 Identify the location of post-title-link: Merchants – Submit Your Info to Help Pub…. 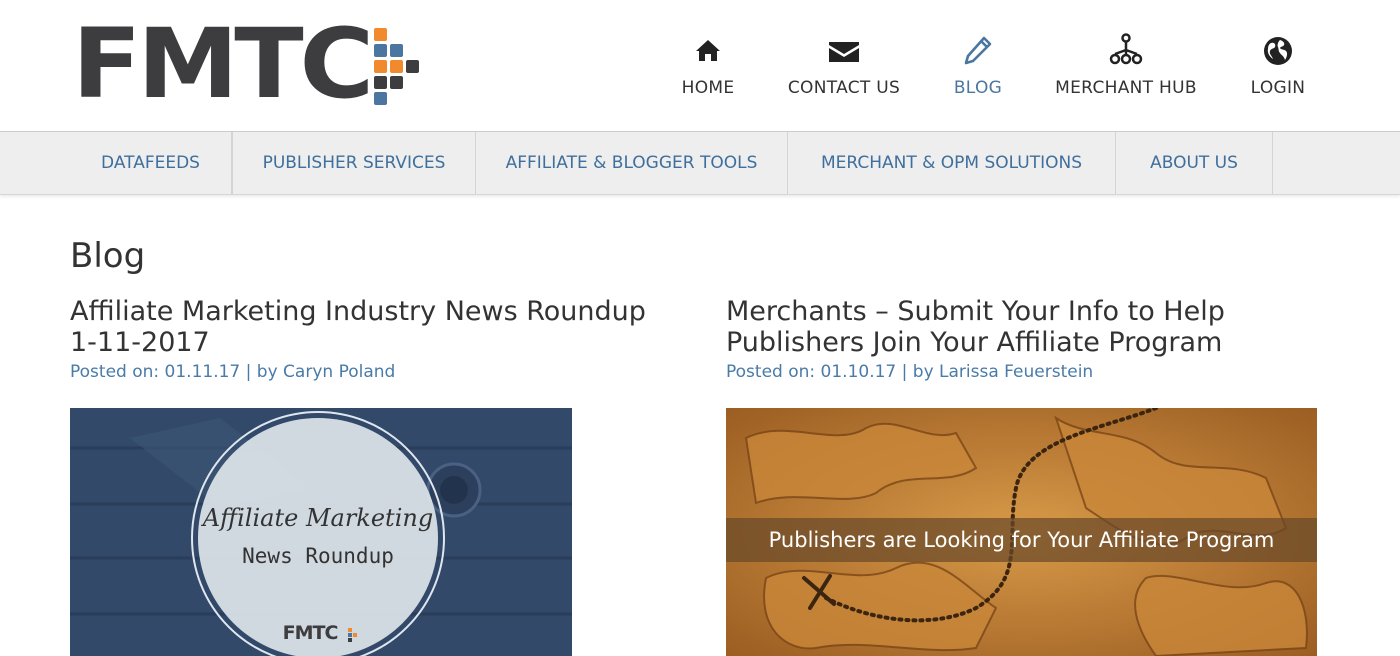
(1031, 327).